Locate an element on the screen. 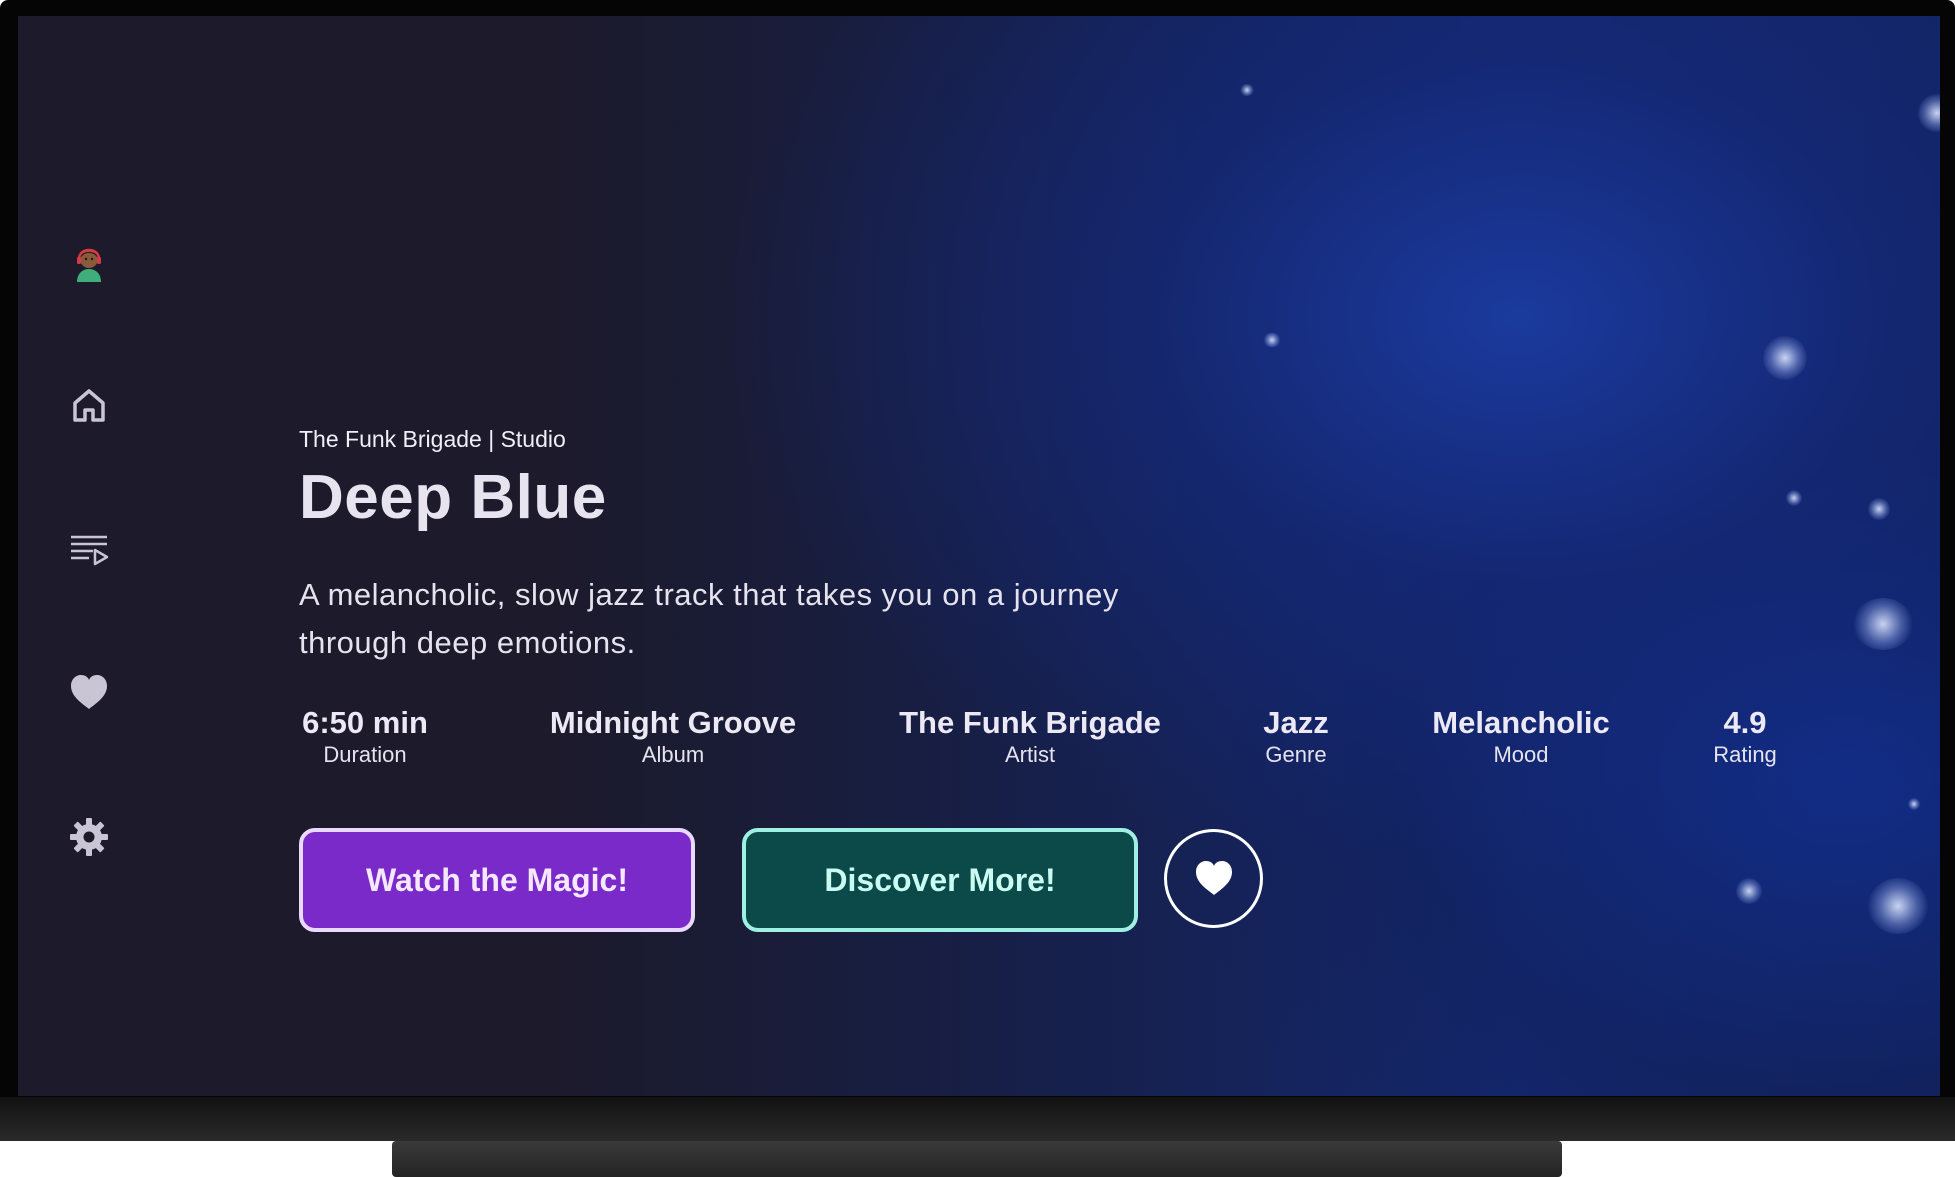 This screenshot has height=1177, width=1955. avatar is located at coordinates (89, 262).